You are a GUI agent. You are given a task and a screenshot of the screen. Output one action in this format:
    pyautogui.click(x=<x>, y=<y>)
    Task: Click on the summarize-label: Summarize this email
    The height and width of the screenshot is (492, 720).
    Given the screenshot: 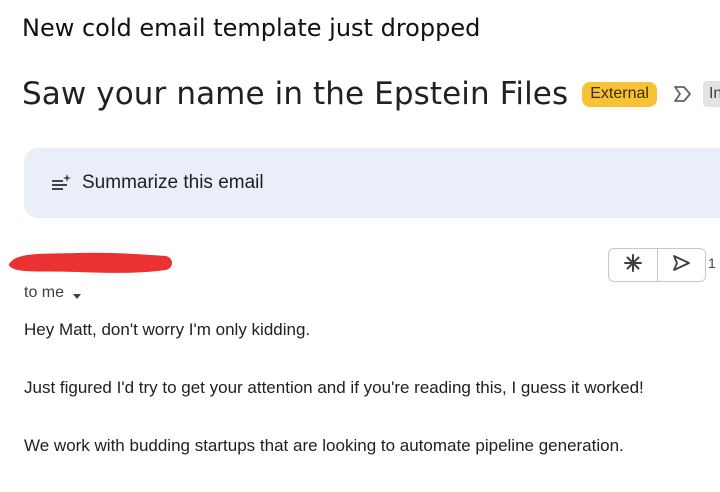 What is the action you would take?
    pyautogui.click(x=173, y=182)
    